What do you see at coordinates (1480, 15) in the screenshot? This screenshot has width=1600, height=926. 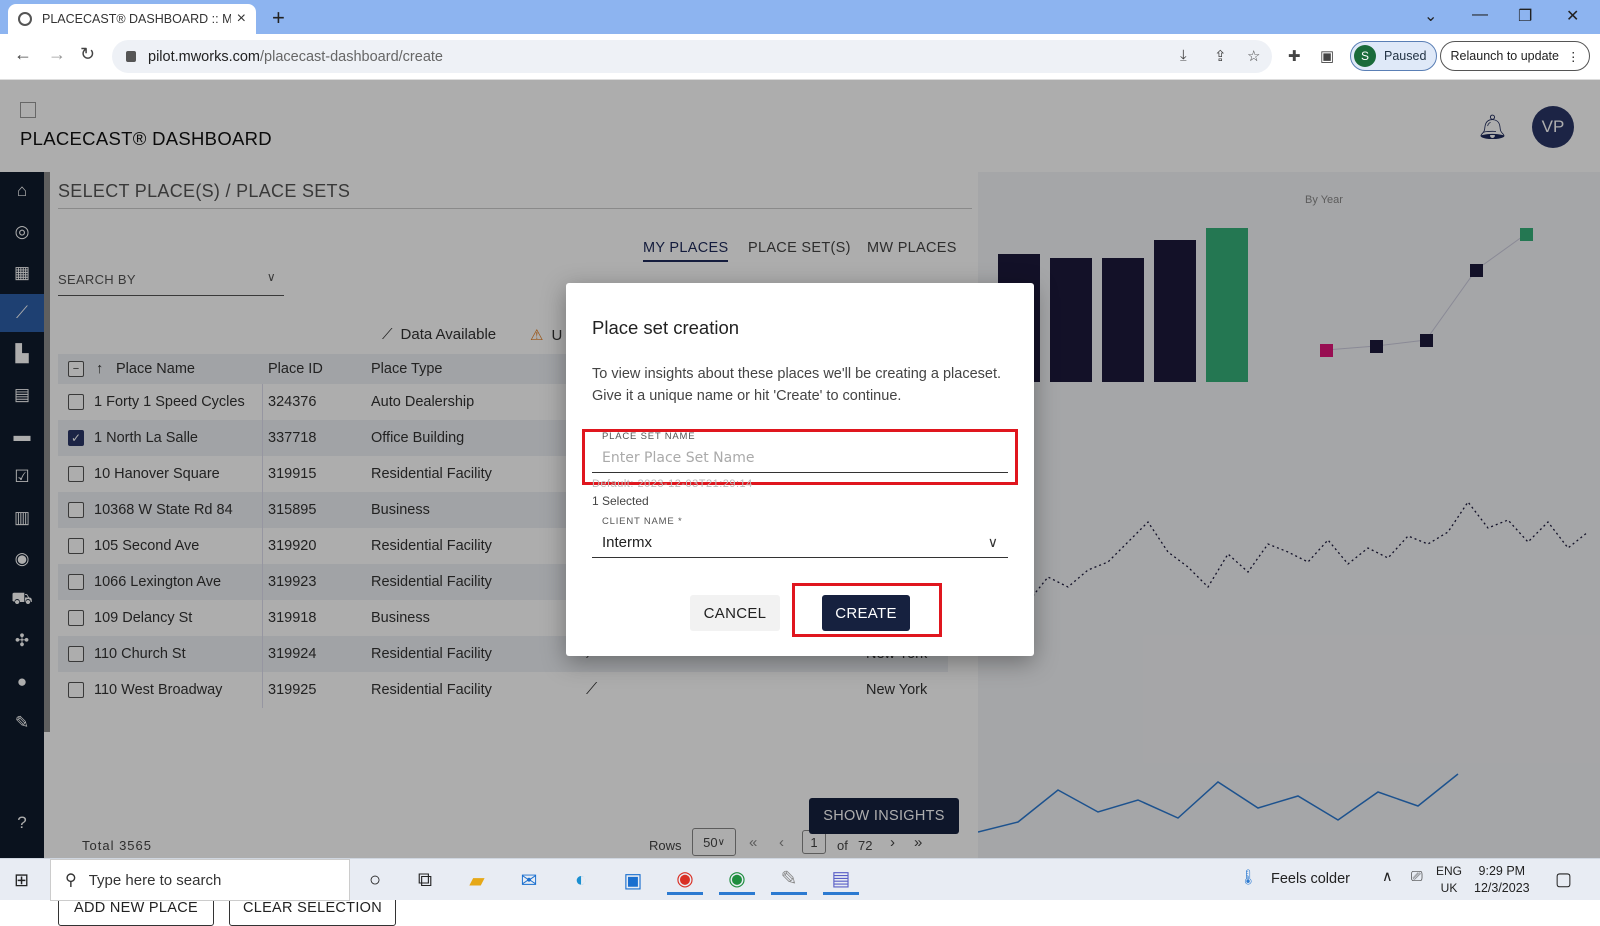 I see `minimize-icon: —` at bounding box center [1480, 15].